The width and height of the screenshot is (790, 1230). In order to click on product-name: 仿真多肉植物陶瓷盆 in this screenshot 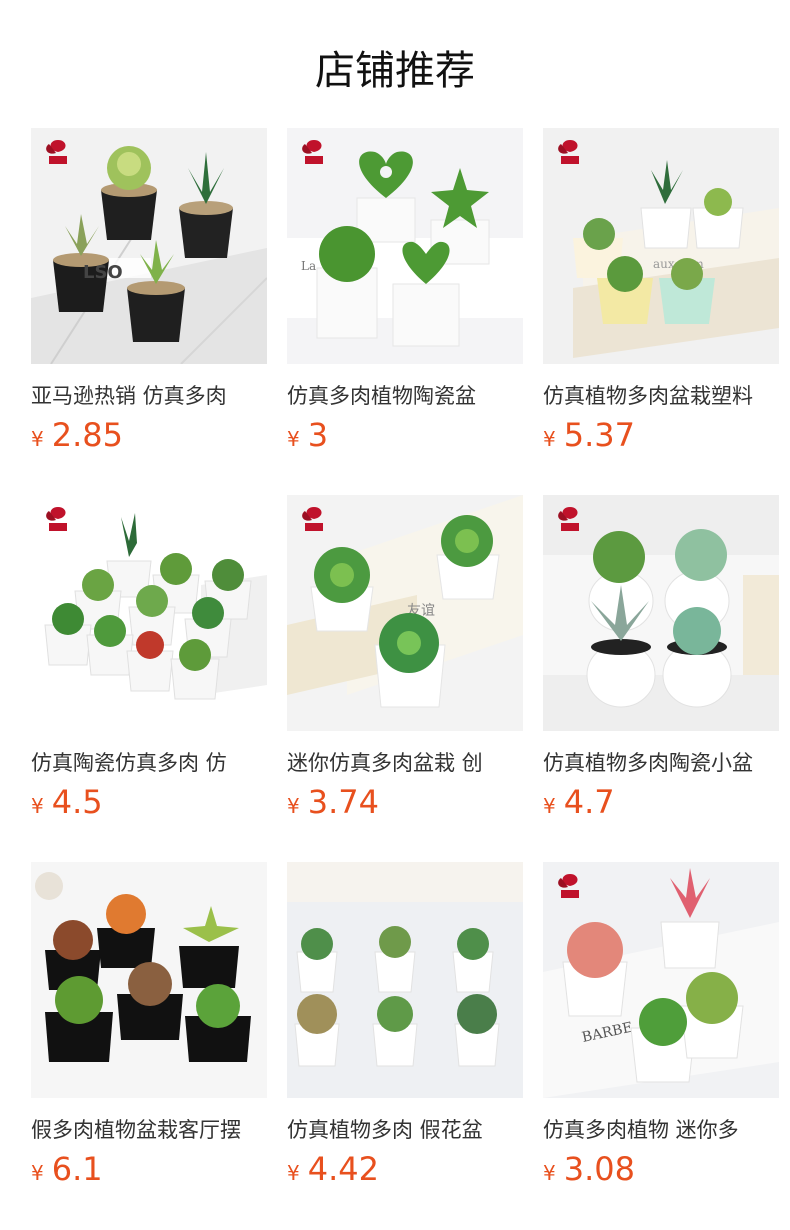, I will do `click(405, 395)`.